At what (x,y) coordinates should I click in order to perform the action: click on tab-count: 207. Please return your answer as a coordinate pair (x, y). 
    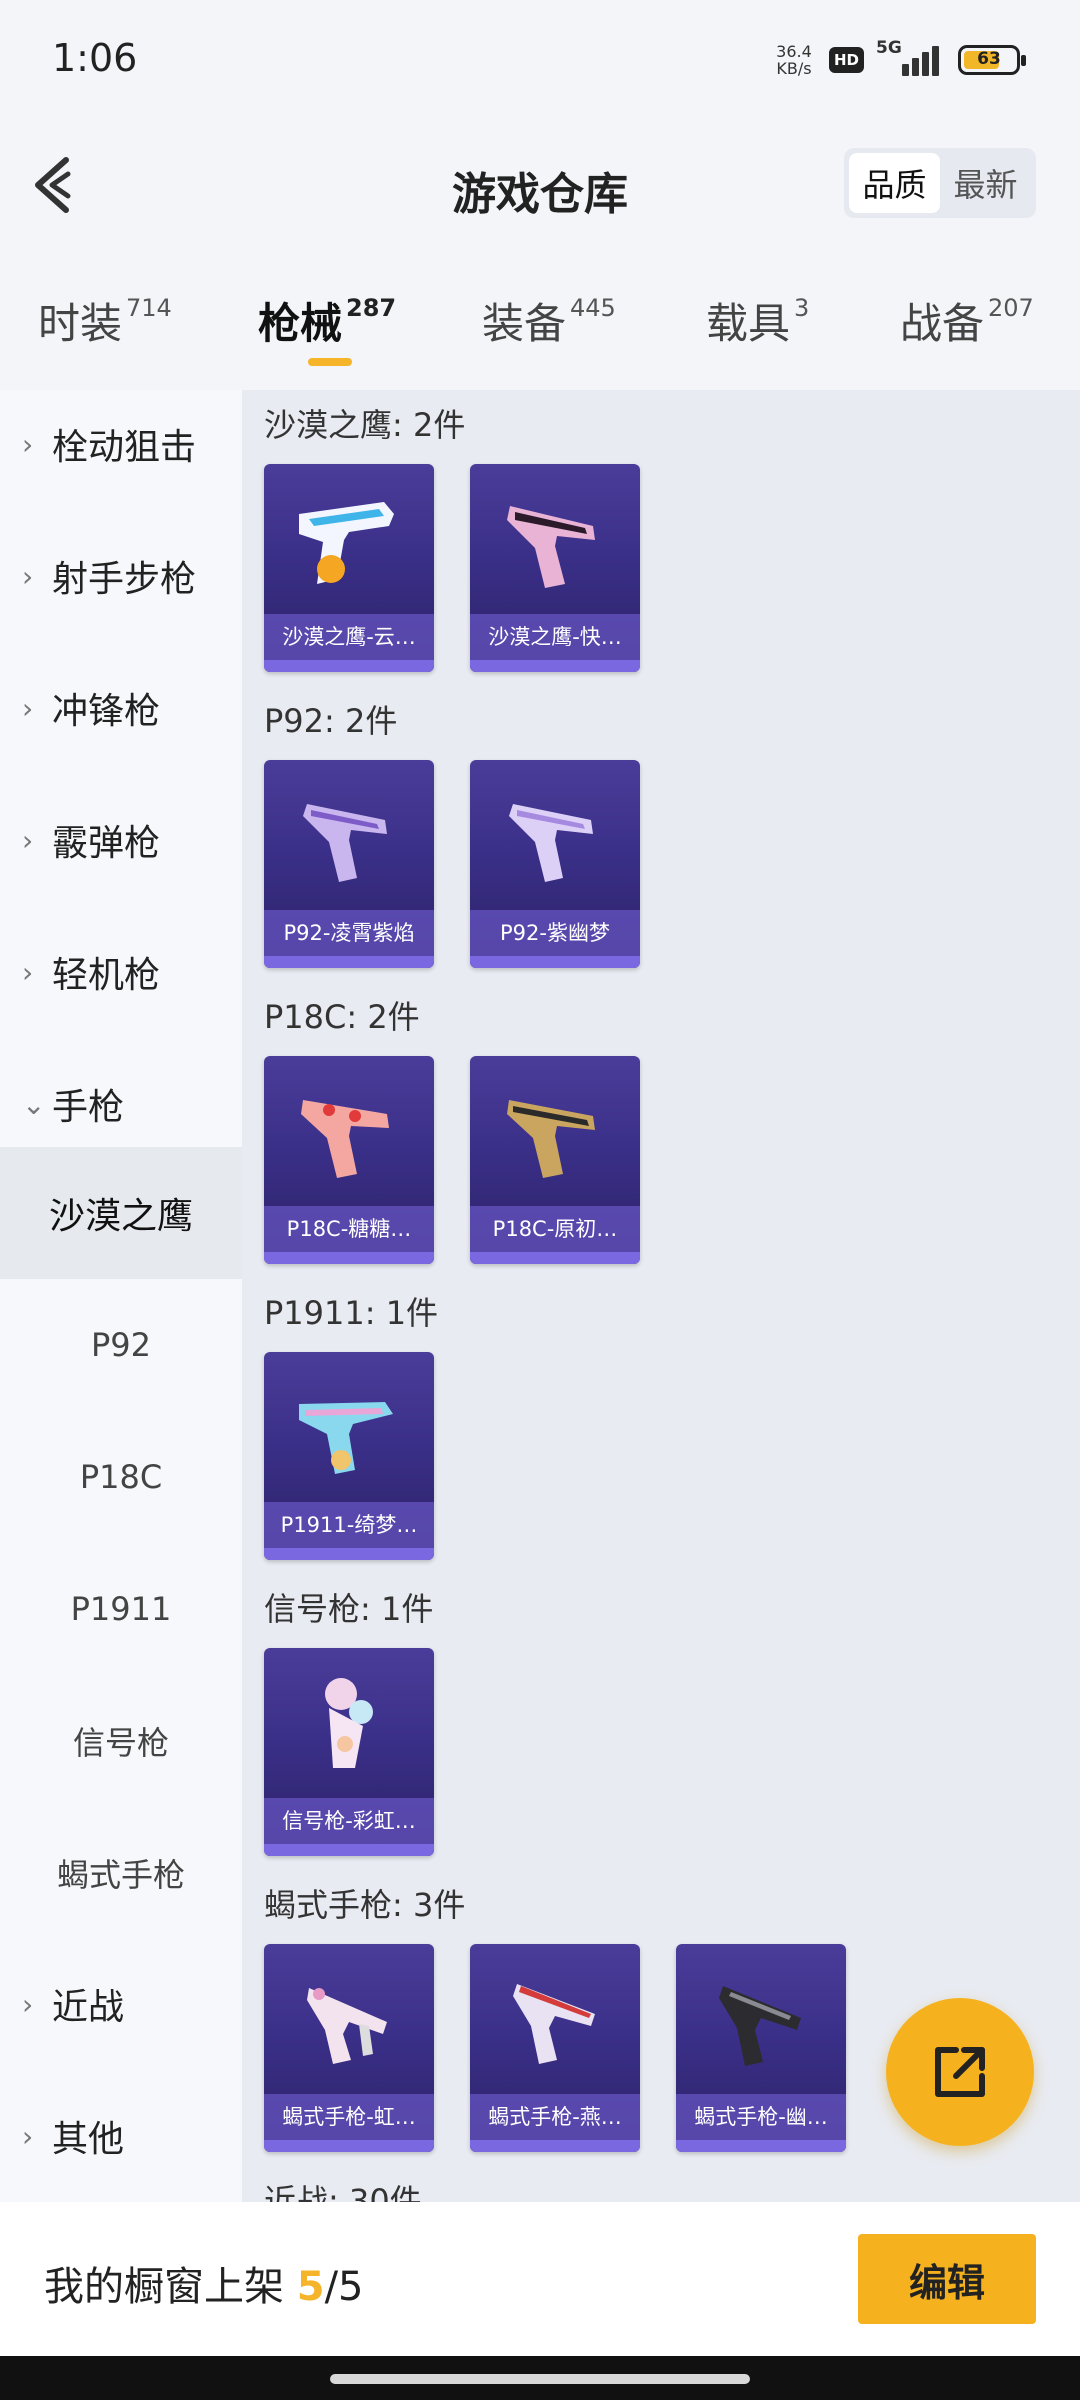
    Looking at the image, I should click on (1011, 308).